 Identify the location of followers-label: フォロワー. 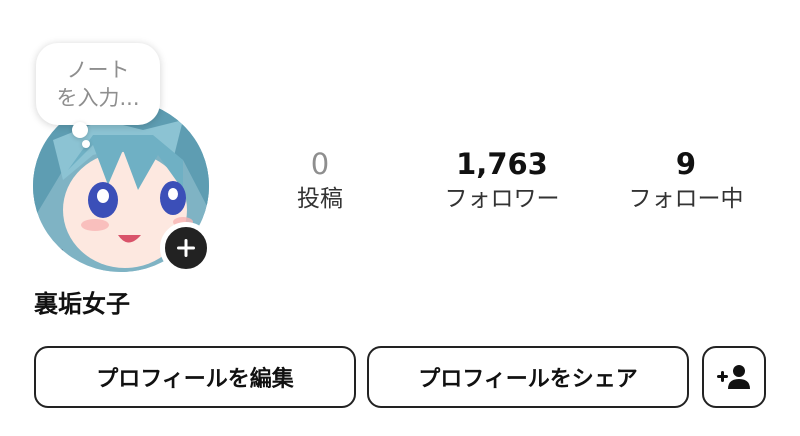
(502, 199).